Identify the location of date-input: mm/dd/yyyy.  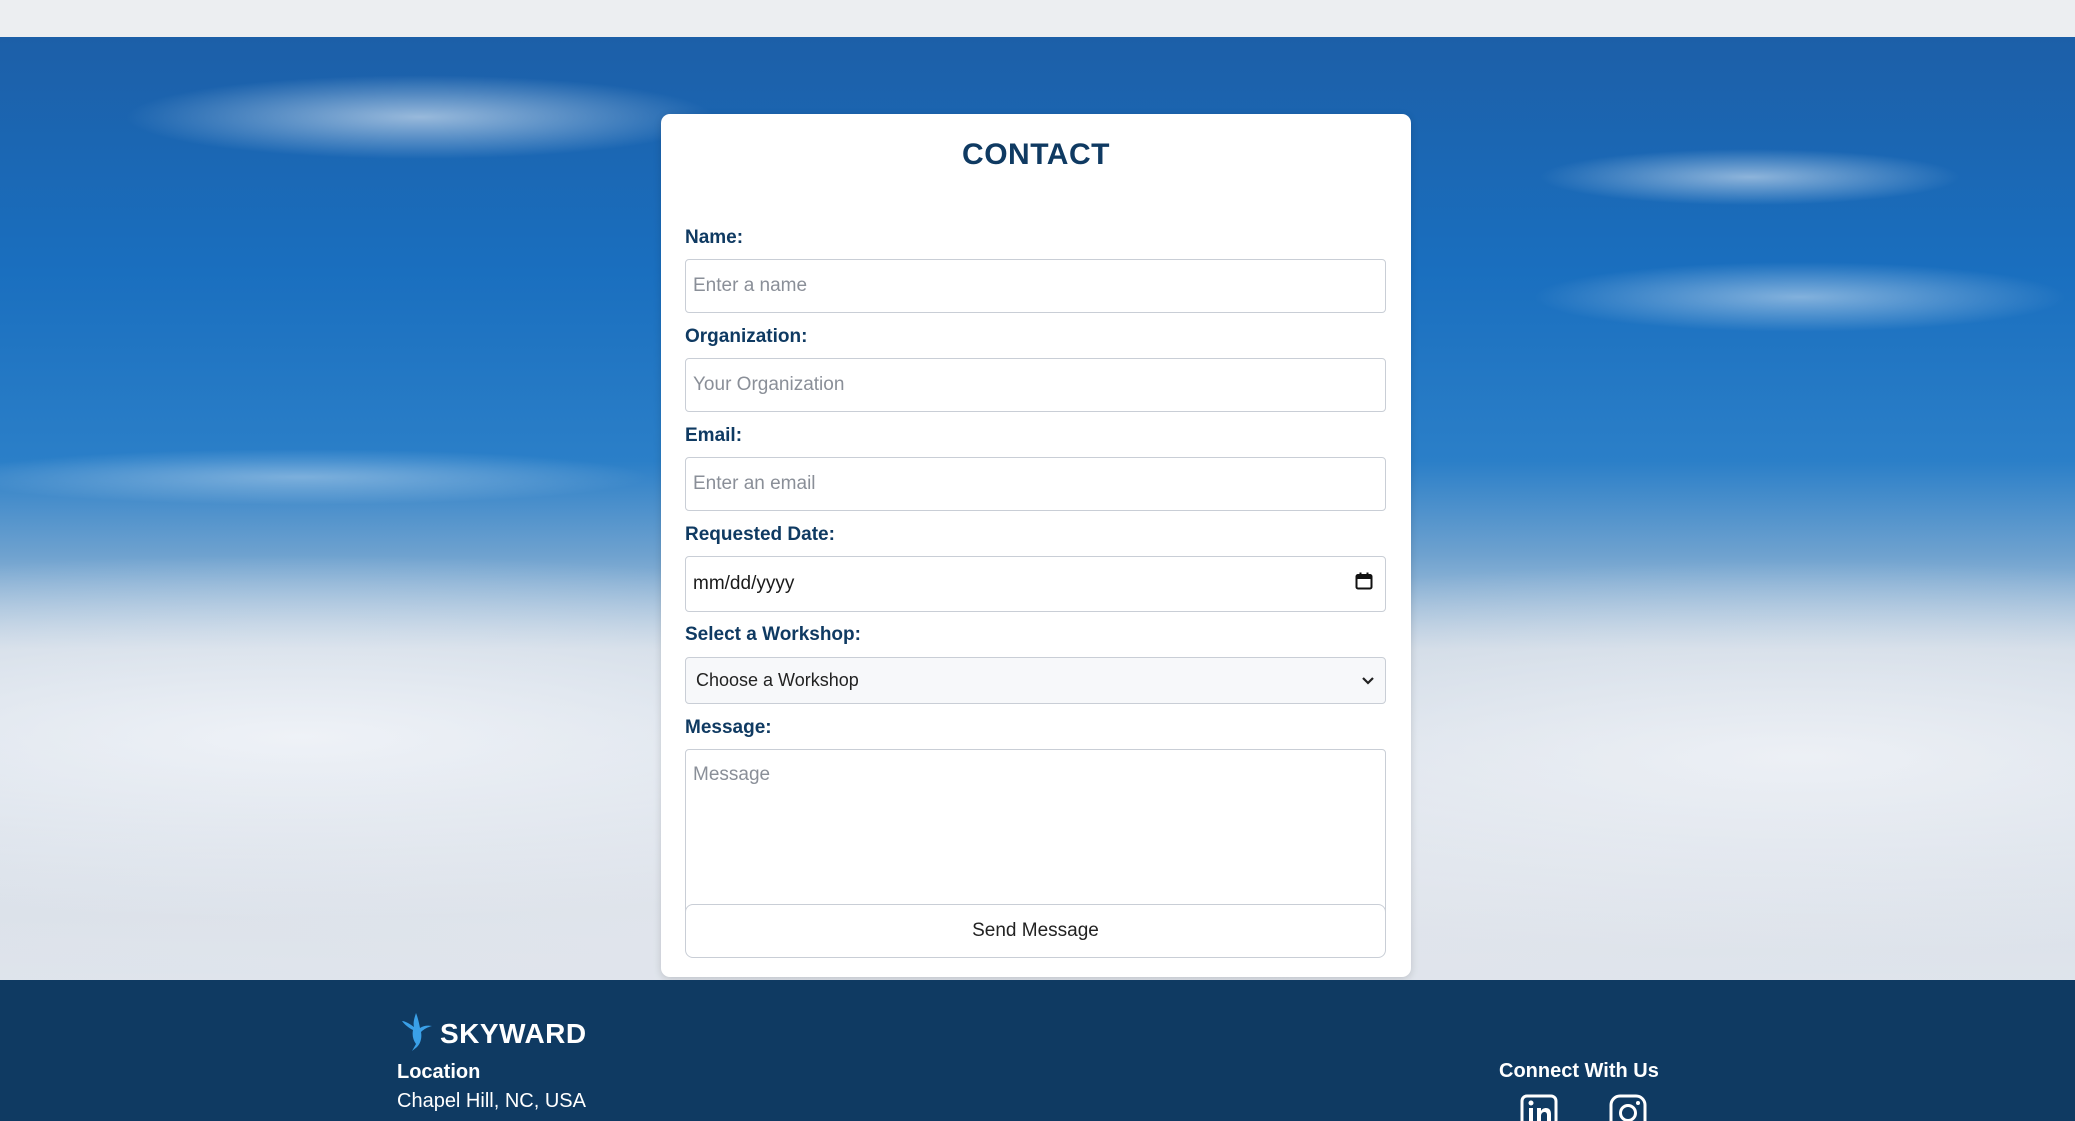
(1035, 584).